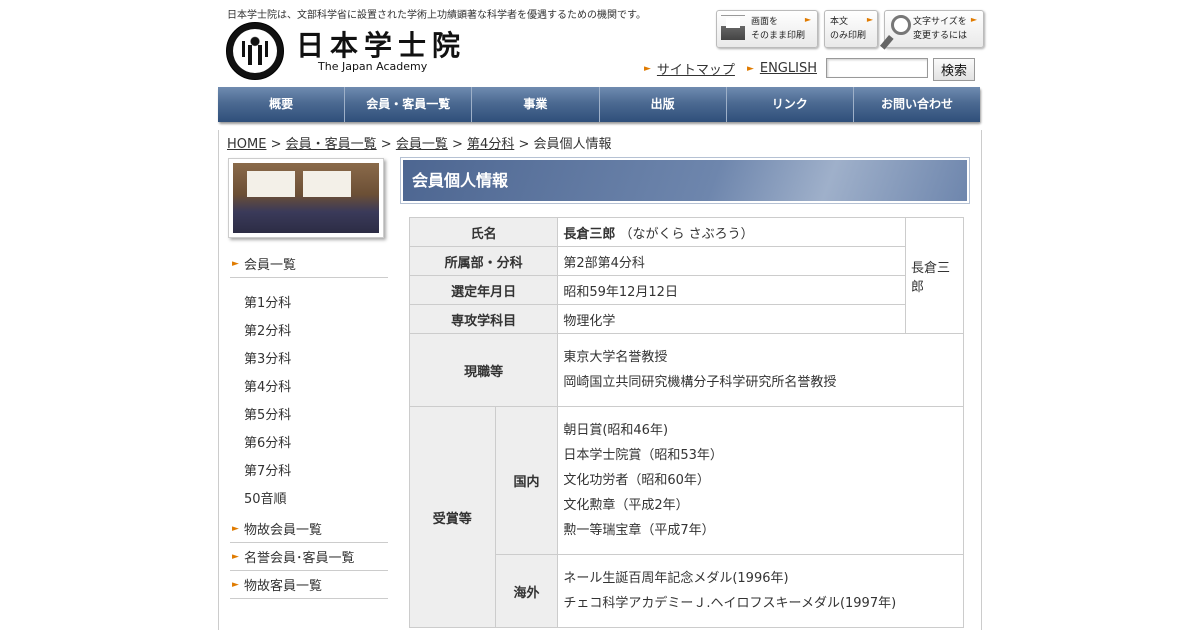 The image size is (1200, 630). I want to click on sidebar-photo, so click(306, 198).